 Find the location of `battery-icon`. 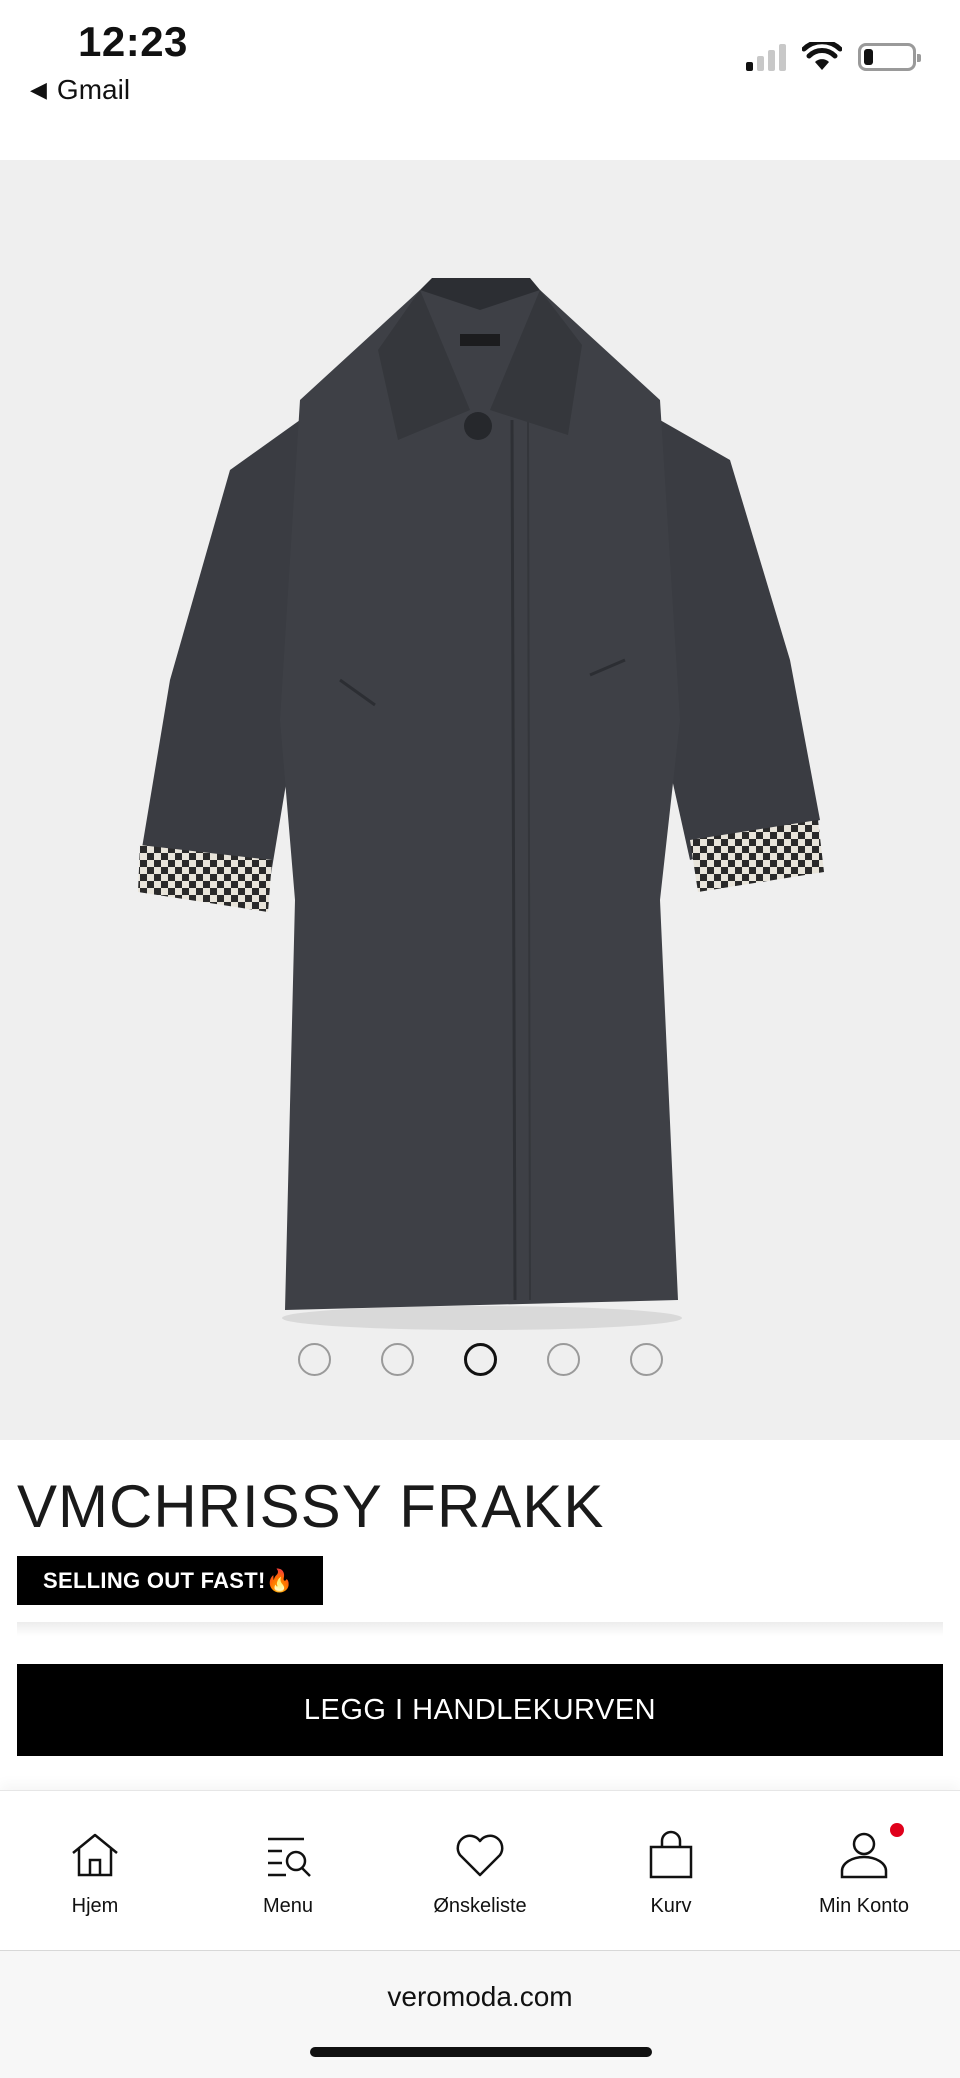

battery-icon is located at coordinates (889, 57).